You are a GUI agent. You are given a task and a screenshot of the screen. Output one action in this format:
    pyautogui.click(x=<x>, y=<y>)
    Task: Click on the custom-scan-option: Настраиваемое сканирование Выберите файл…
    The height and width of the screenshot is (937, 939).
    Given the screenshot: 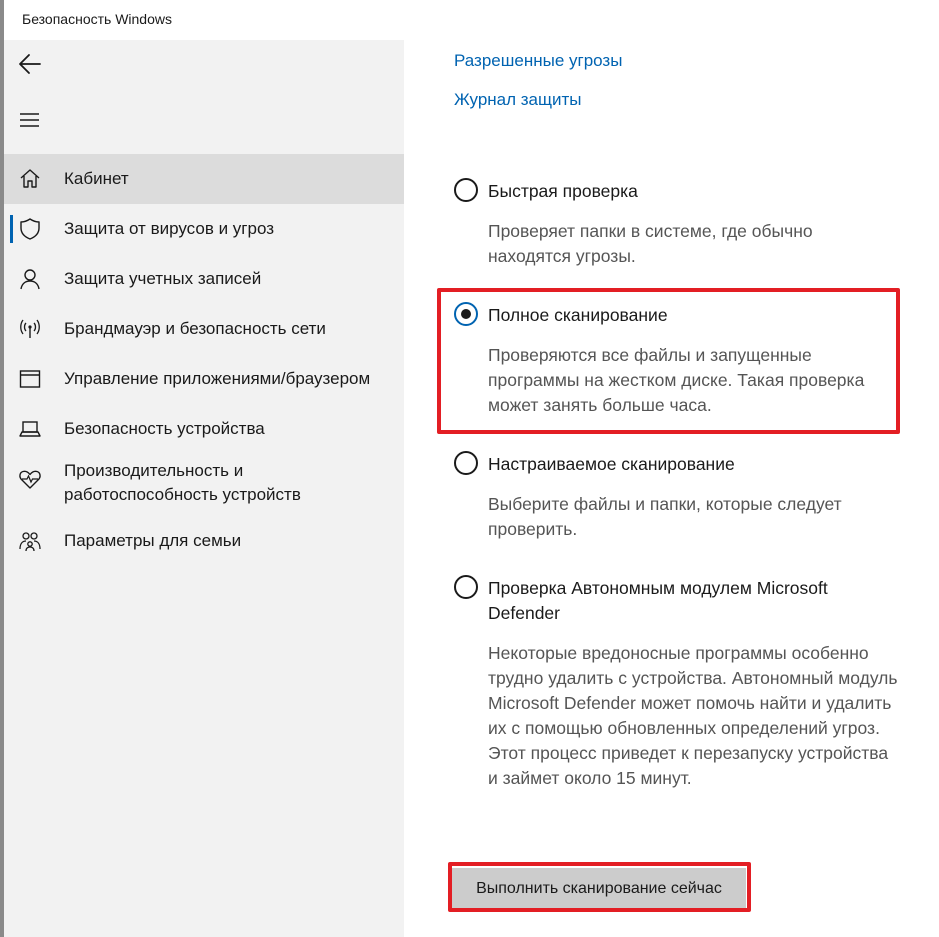 What is the action you would take?
    pyautogui.click(x=684, y=501)
    